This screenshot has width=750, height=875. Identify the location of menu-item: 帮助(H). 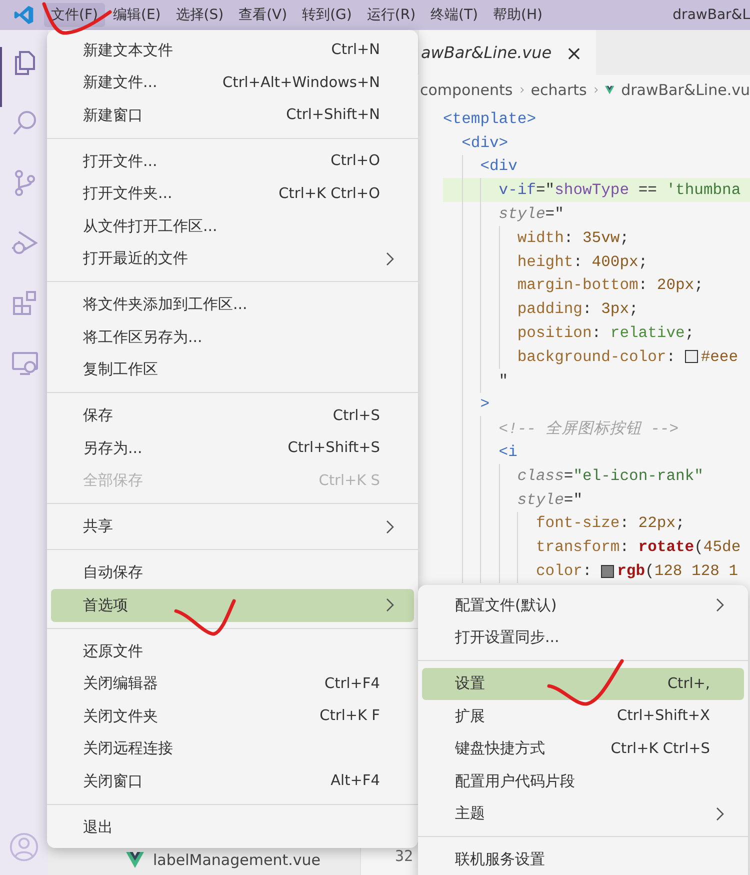
(518, 15).